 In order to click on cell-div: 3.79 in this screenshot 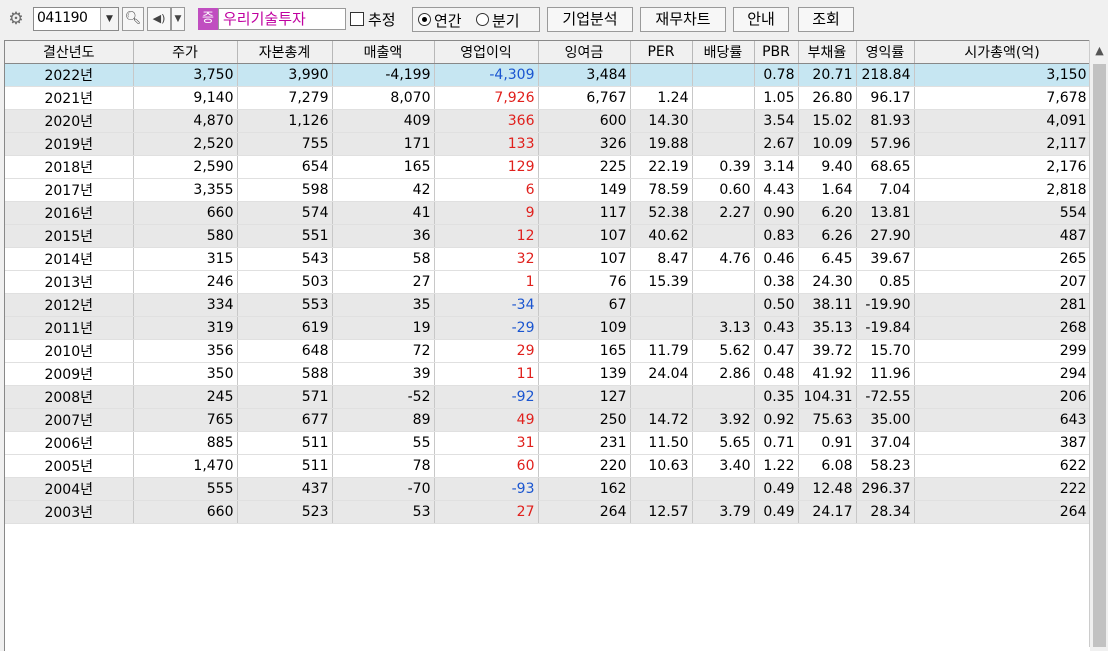, I will do `click(723, 512)`.